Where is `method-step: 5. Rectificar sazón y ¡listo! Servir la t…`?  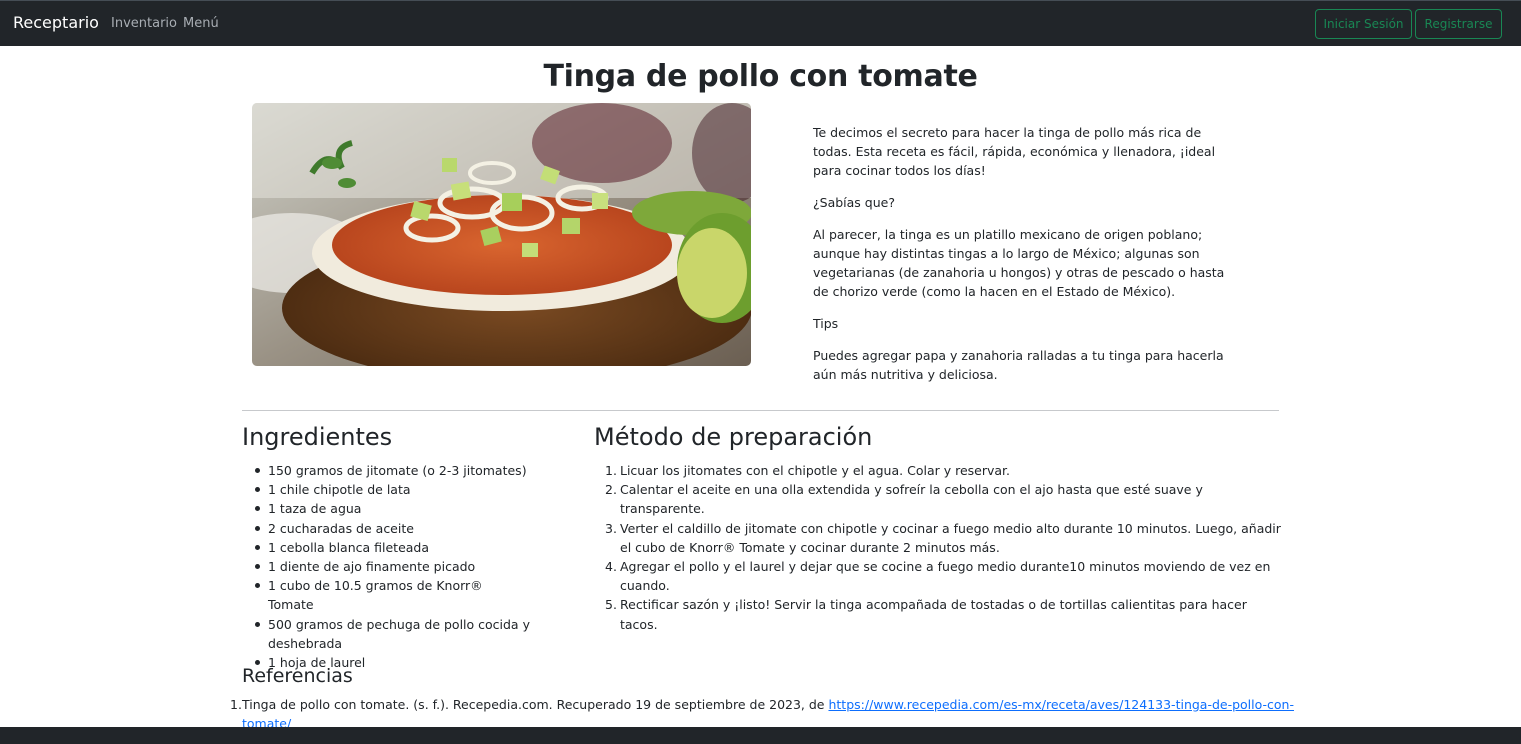 method-step: 5. Rectificar sazón y ¡listo! Servir la t… is located at coordinates (939, 614).